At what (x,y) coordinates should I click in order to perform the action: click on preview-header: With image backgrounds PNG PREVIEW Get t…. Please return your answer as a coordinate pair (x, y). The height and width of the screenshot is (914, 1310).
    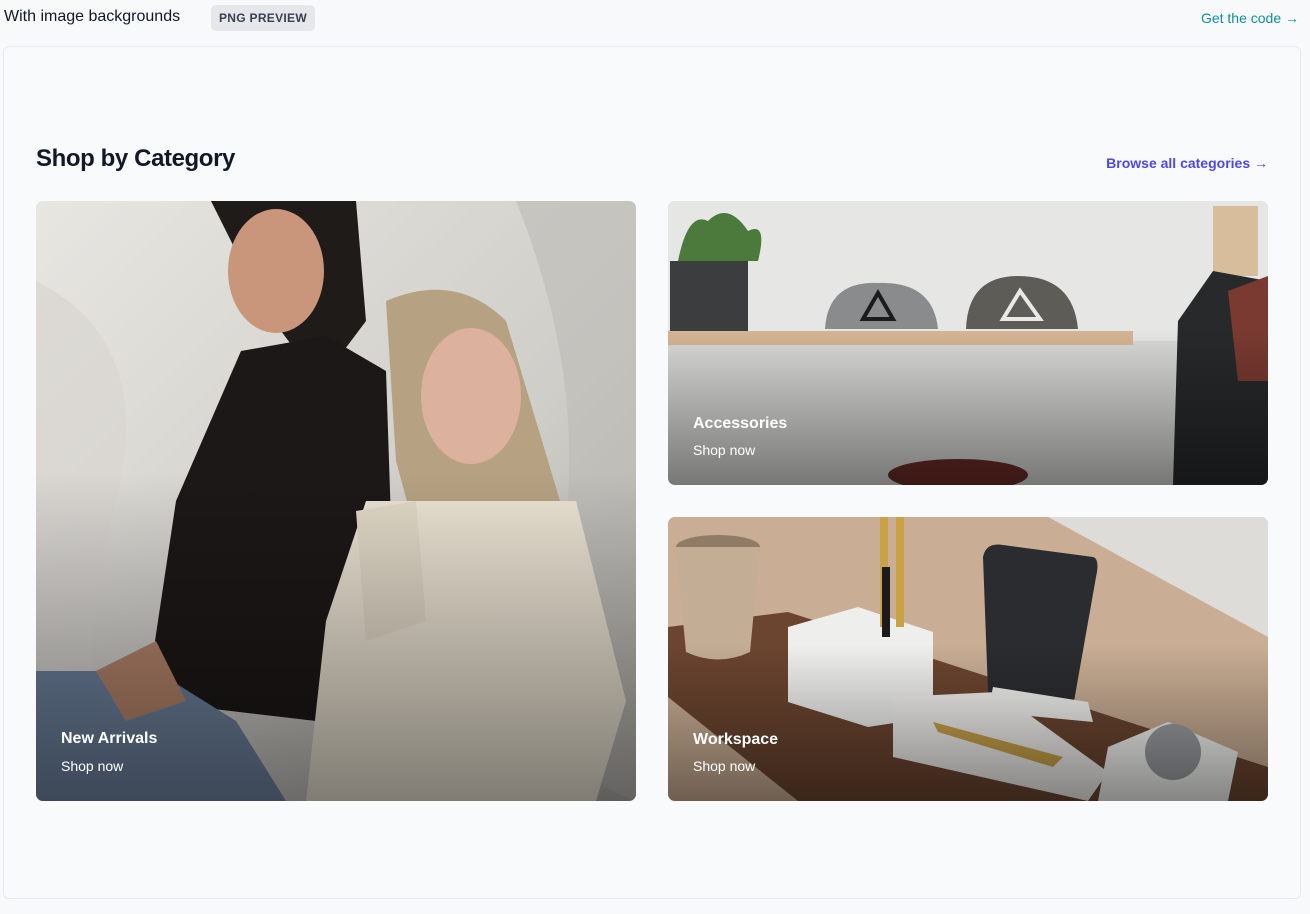
    Looking at the image, I should click on (655, 18).